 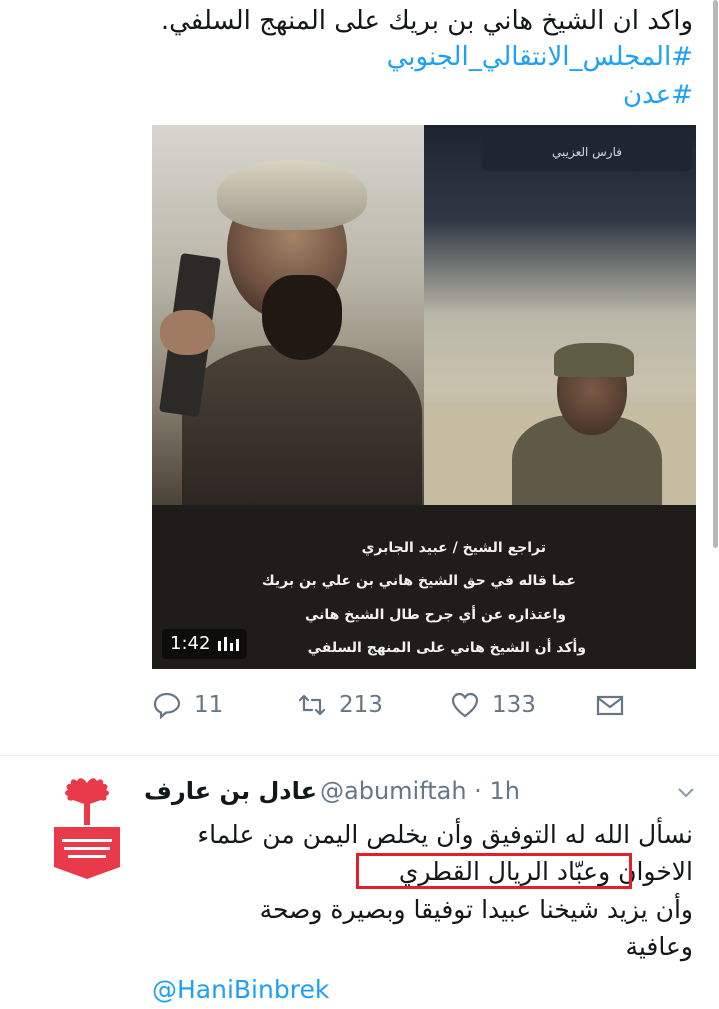 I want to click on reply-author-name: عادل بن عارف, so click(x=230, y=791).